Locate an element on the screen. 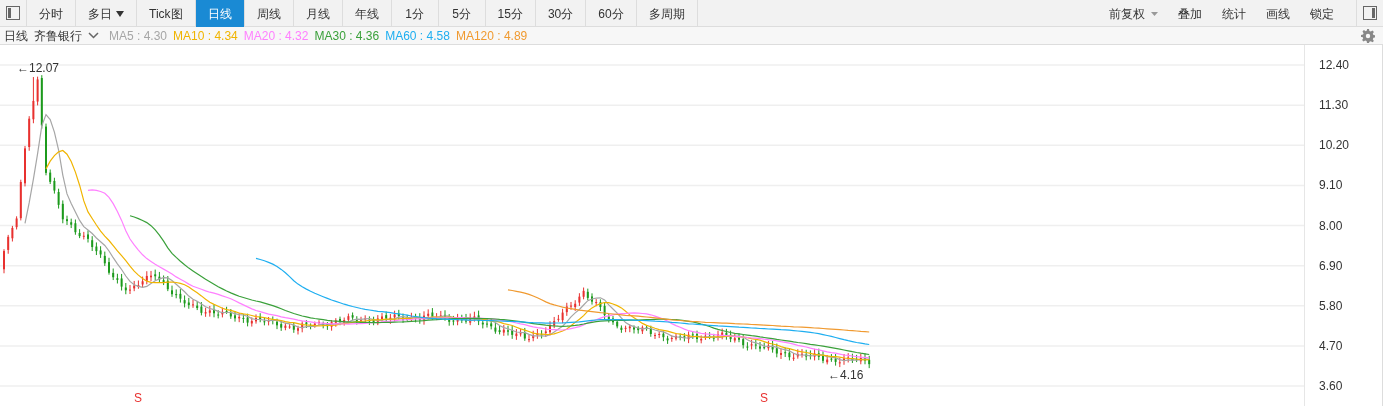  axis-label: 4.70 is located at coordinates (1331, 345).